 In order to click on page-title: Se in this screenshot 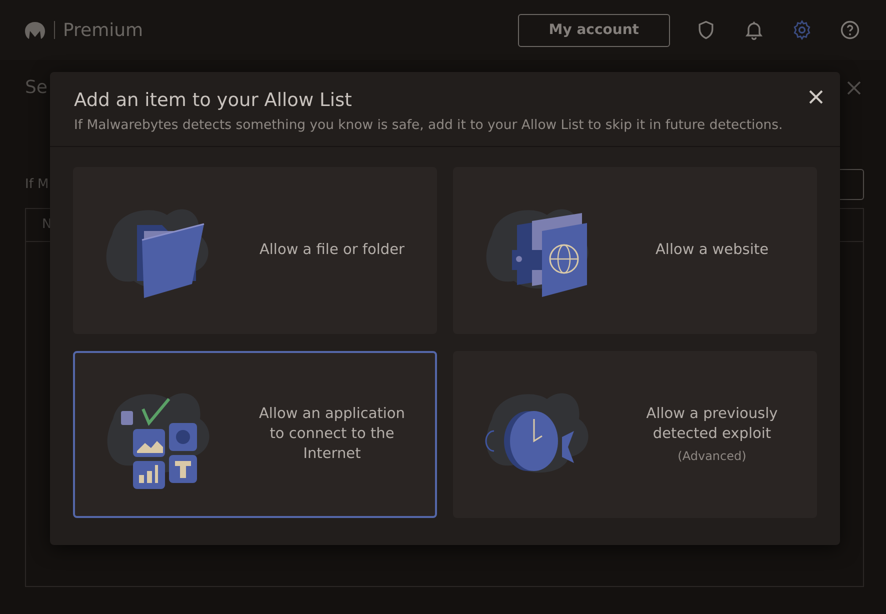, I will do `click(36, 88)`.